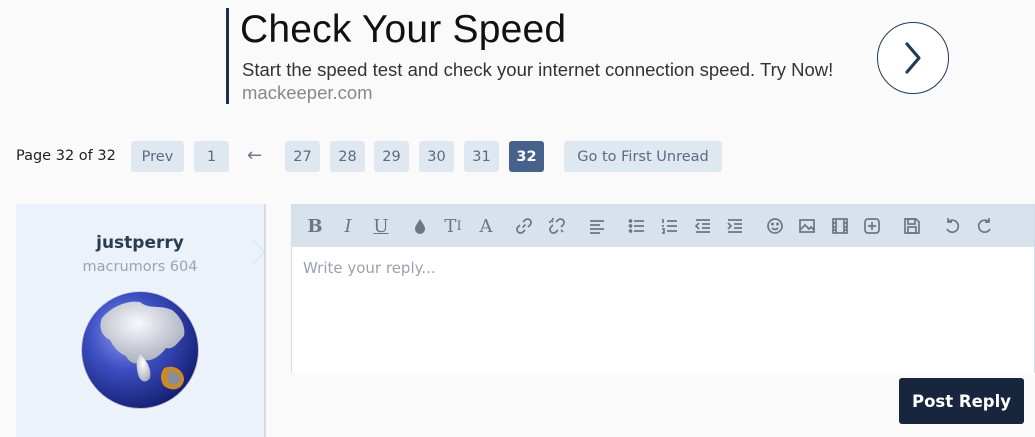  Describe the element at coordinates (66, 156) in the screenshot. I see `page-count-label: Page 32 of 32` at that location.